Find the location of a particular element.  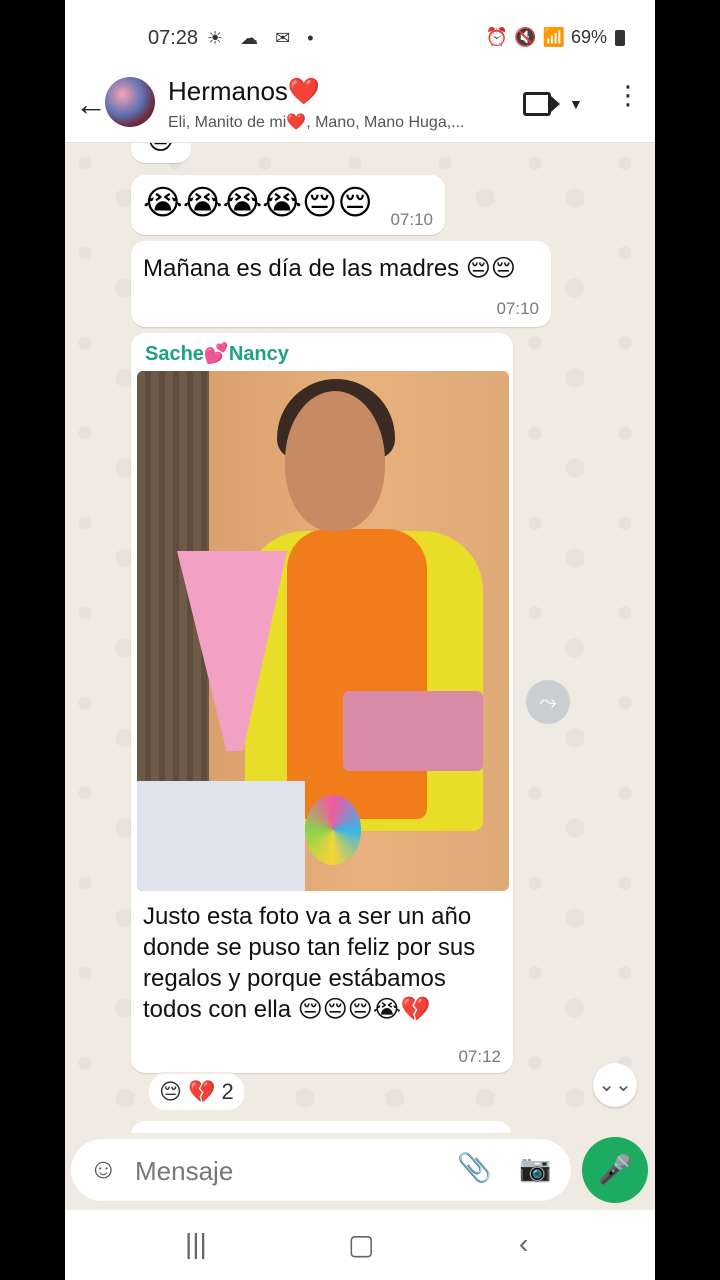

peek-bubble: 😔 is located at coordinates (161, 153).